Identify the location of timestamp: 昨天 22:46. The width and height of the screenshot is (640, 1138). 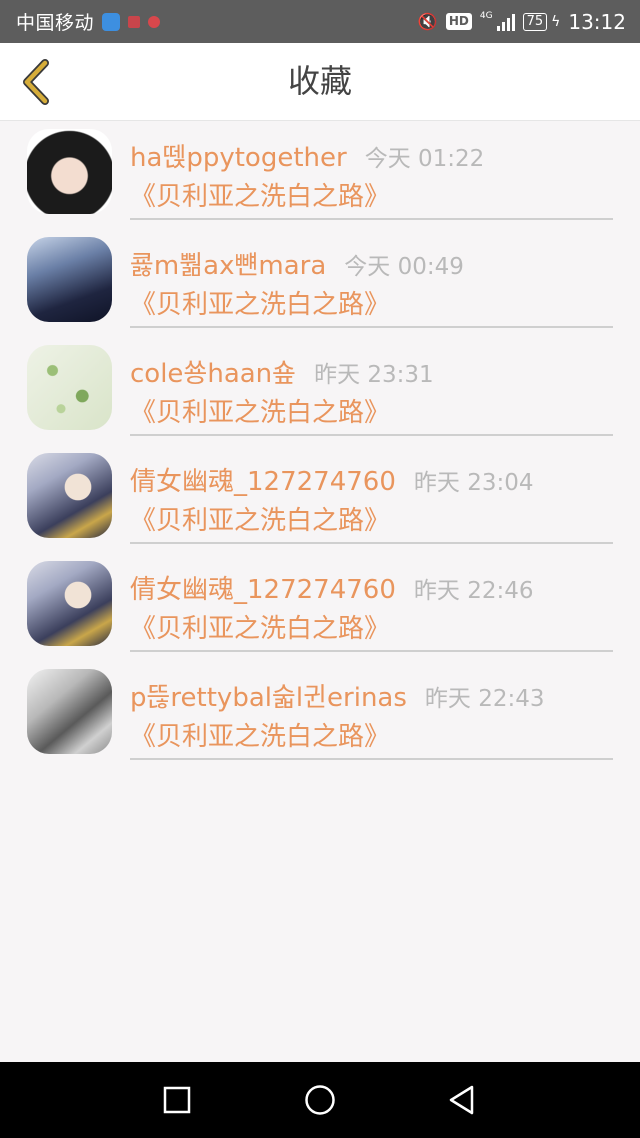
(473, 591).